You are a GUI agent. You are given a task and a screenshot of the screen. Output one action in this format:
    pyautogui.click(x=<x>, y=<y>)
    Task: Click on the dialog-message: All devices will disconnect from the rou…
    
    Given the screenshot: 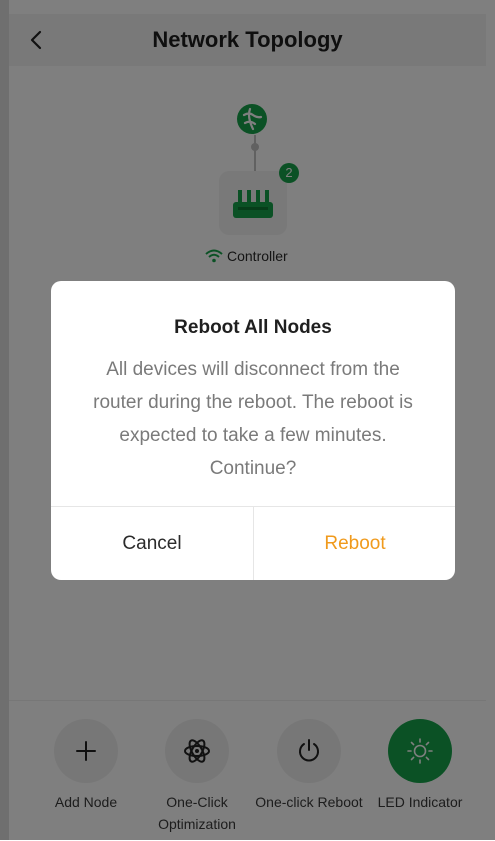 What is the action you would take?
    pyautogui.click(x=253, y=419)
    